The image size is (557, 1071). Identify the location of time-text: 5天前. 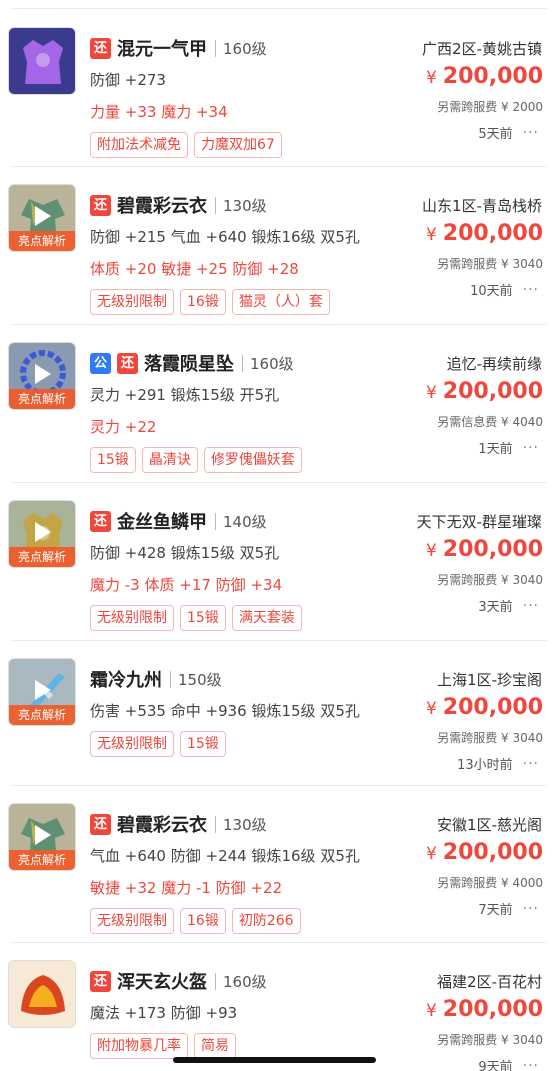
(495, 134).